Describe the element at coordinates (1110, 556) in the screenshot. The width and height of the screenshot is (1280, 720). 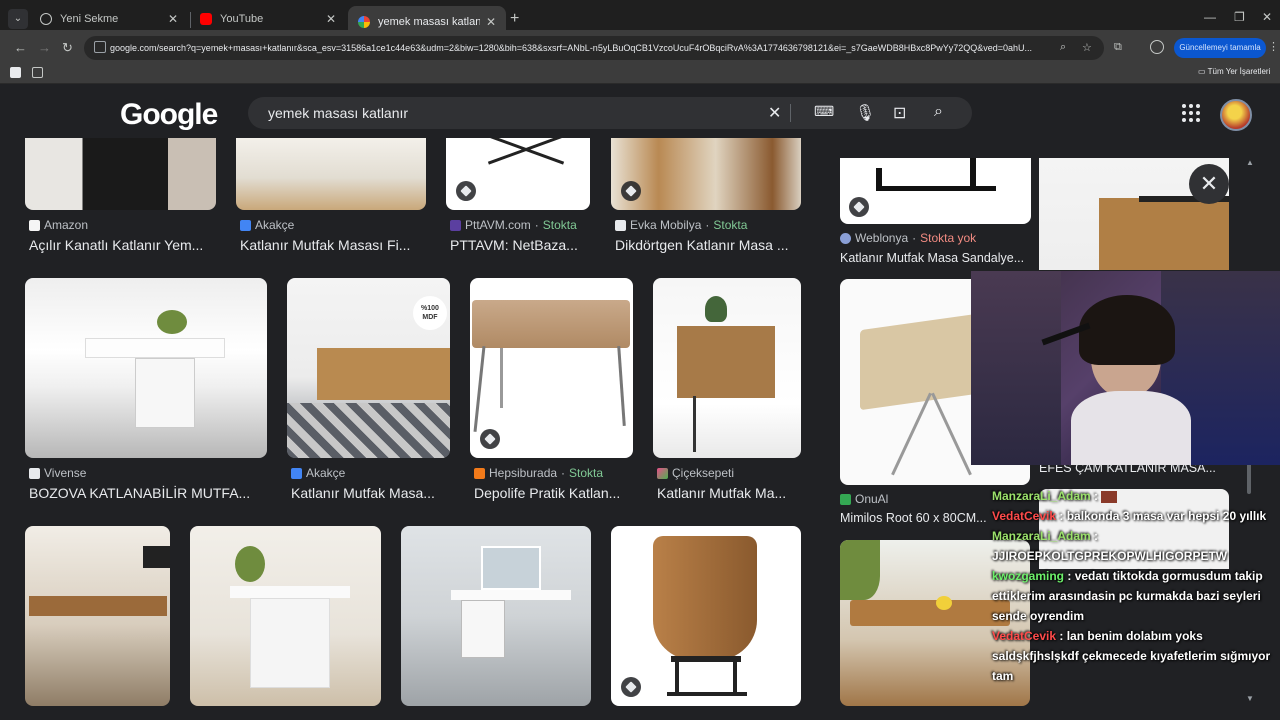
I see `chat-text: JJIROEPKOLTGPREKOPWLHIGORPETW` at that location.